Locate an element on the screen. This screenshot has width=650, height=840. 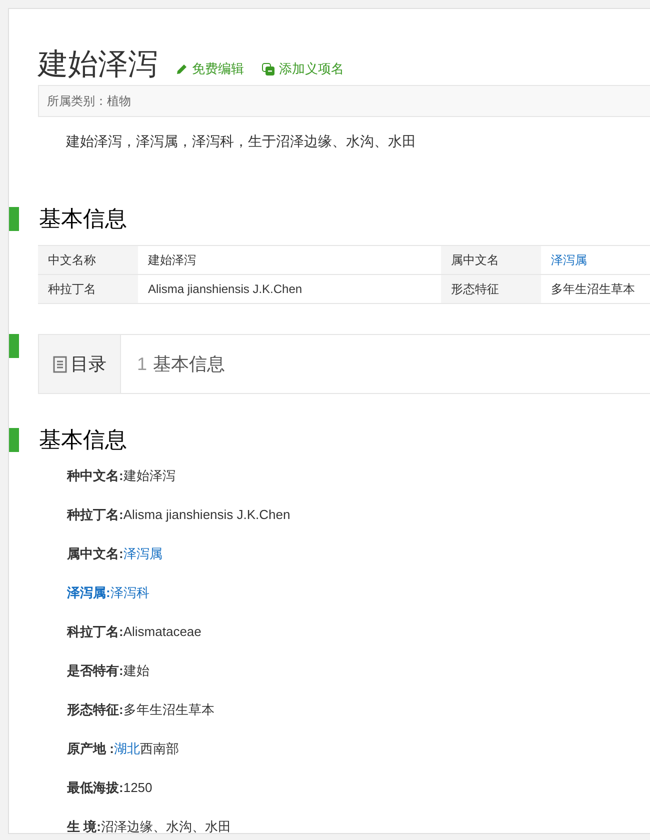
table-link: 泽泻属 is located at coordinates (595, 260).